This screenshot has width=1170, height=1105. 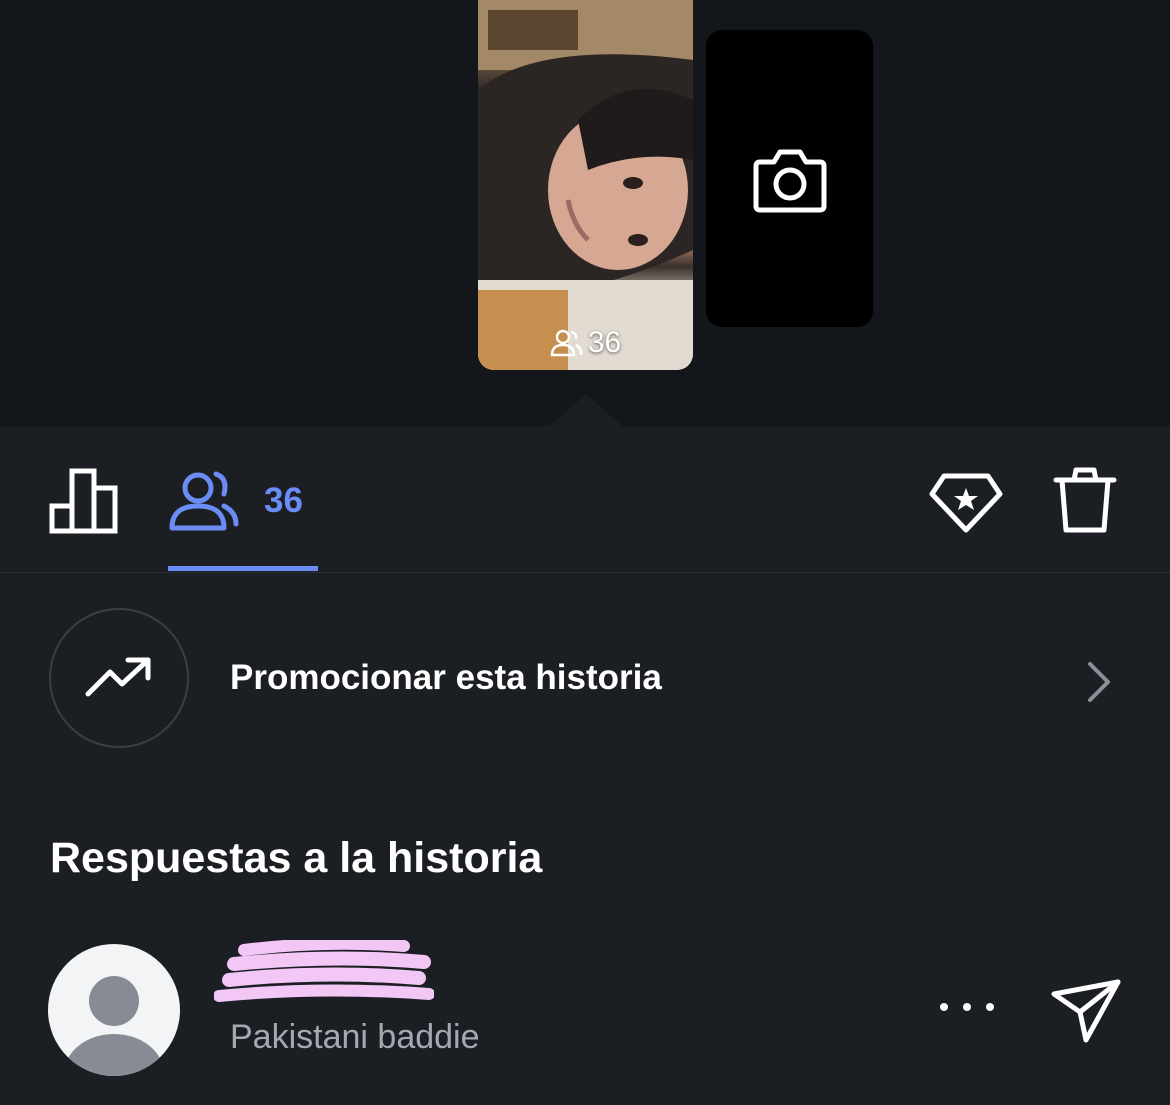 I want to click on tab-viewers: 36, so click(x=235, y=501).